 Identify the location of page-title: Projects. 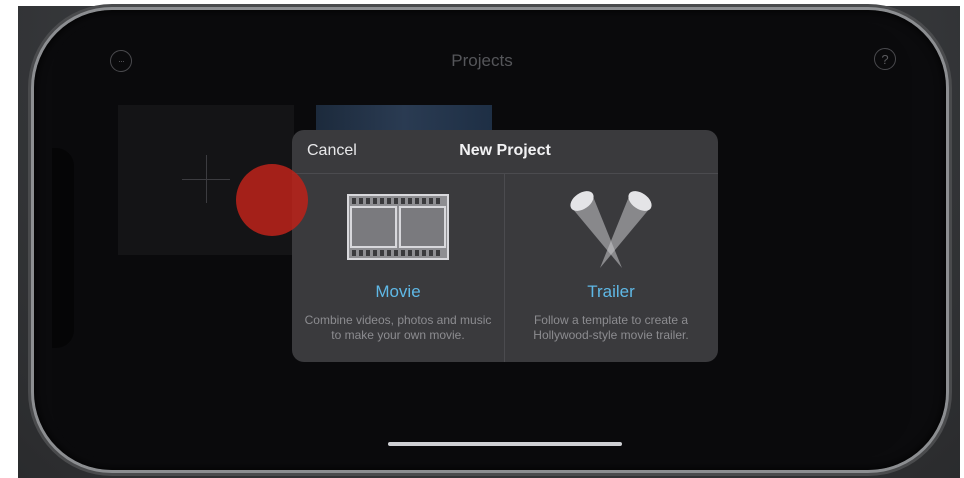
(482, 60).